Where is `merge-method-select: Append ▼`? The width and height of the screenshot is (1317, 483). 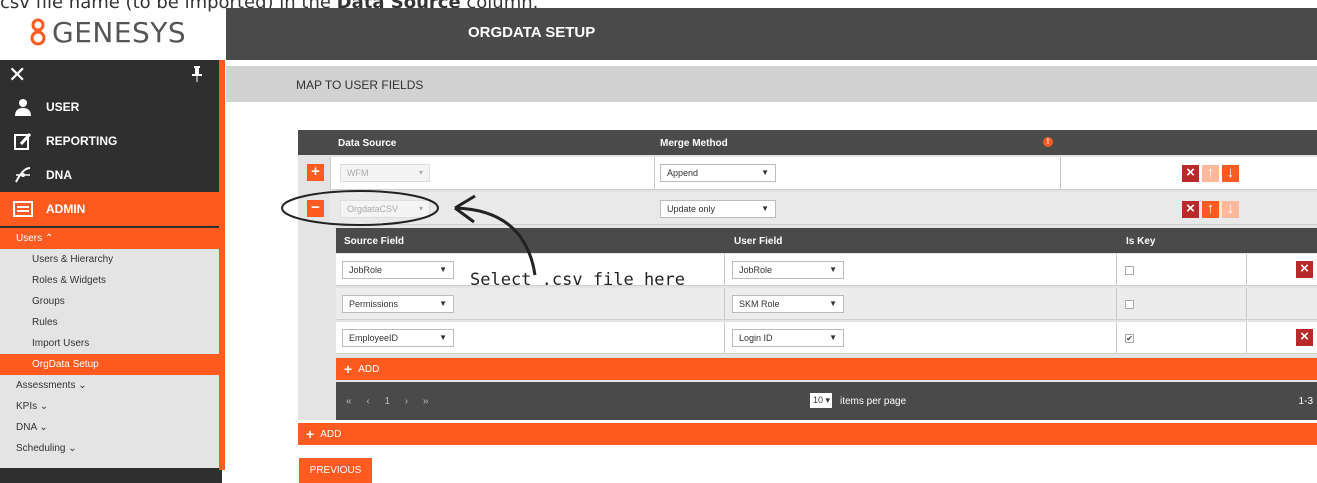
merge-method-select: Append ▼ is located at coordinates (718, 173).